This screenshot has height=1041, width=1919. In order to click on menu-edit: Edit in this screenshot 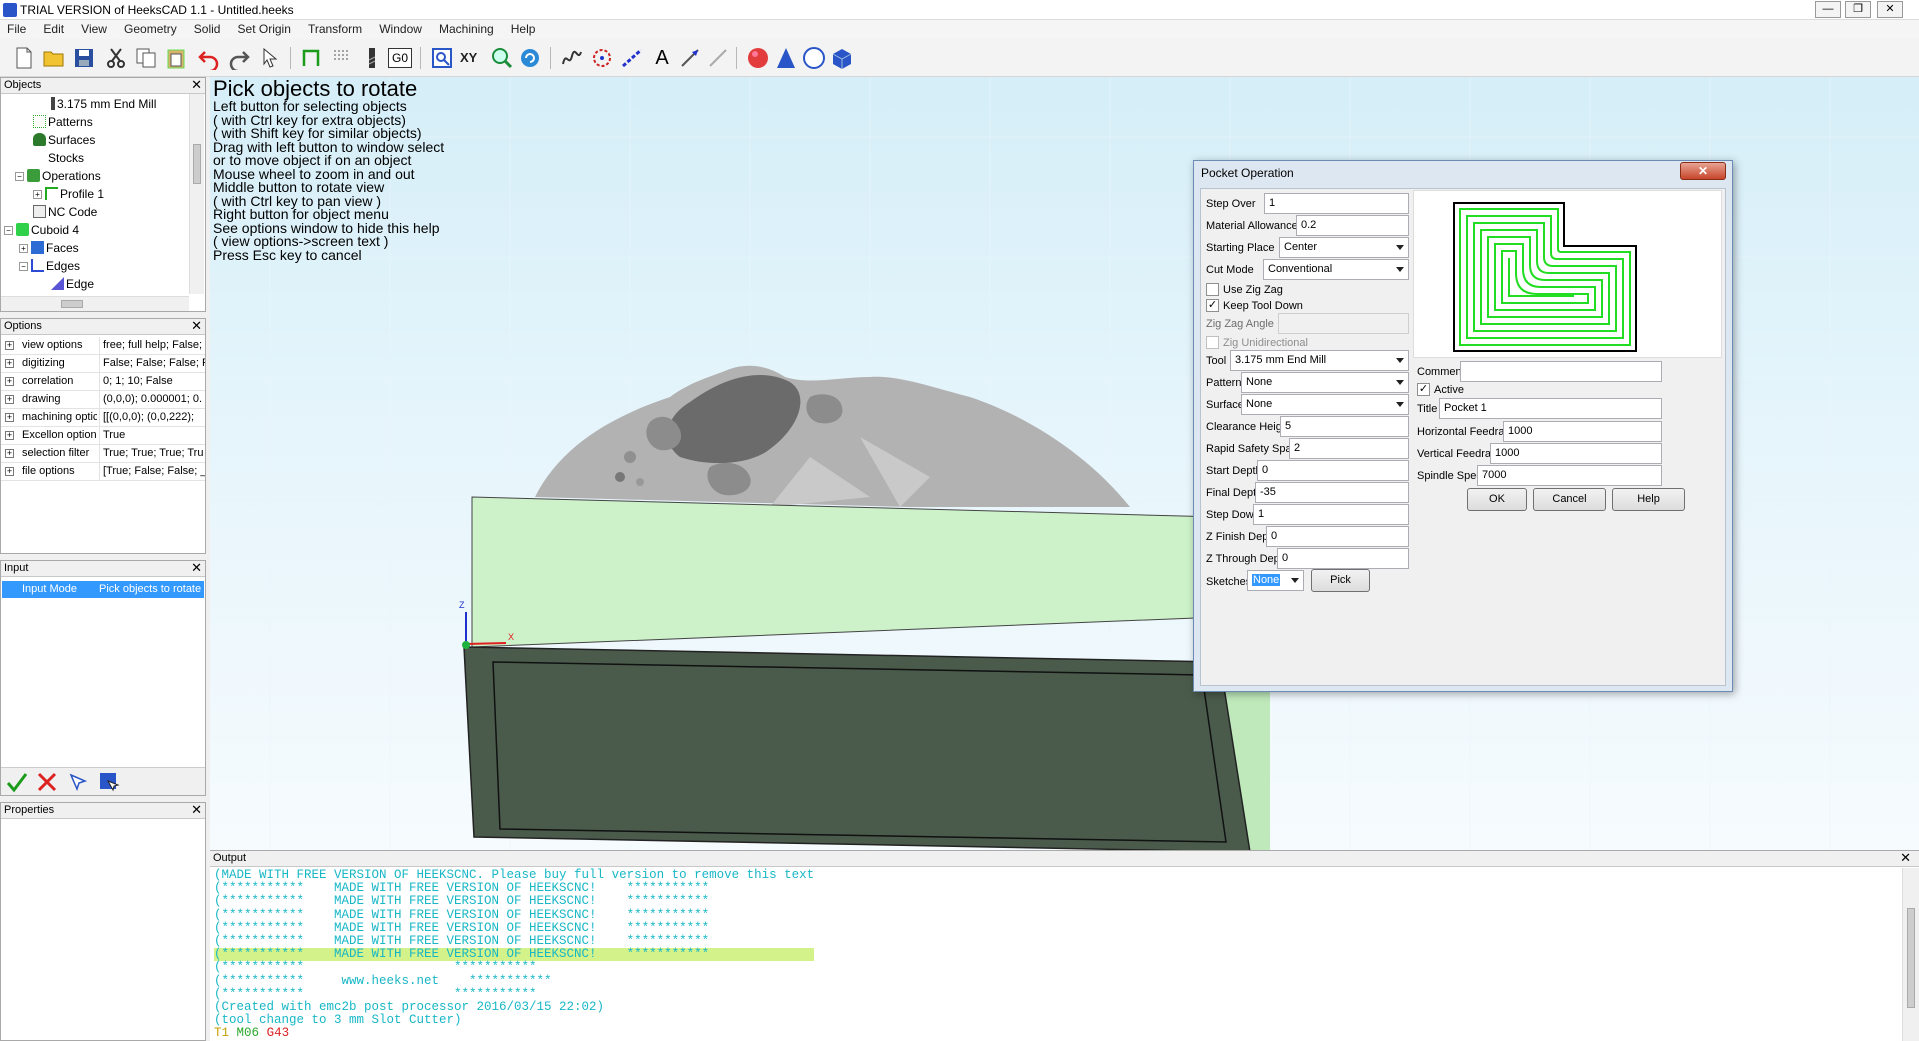, I will do `click(53, 28)`.